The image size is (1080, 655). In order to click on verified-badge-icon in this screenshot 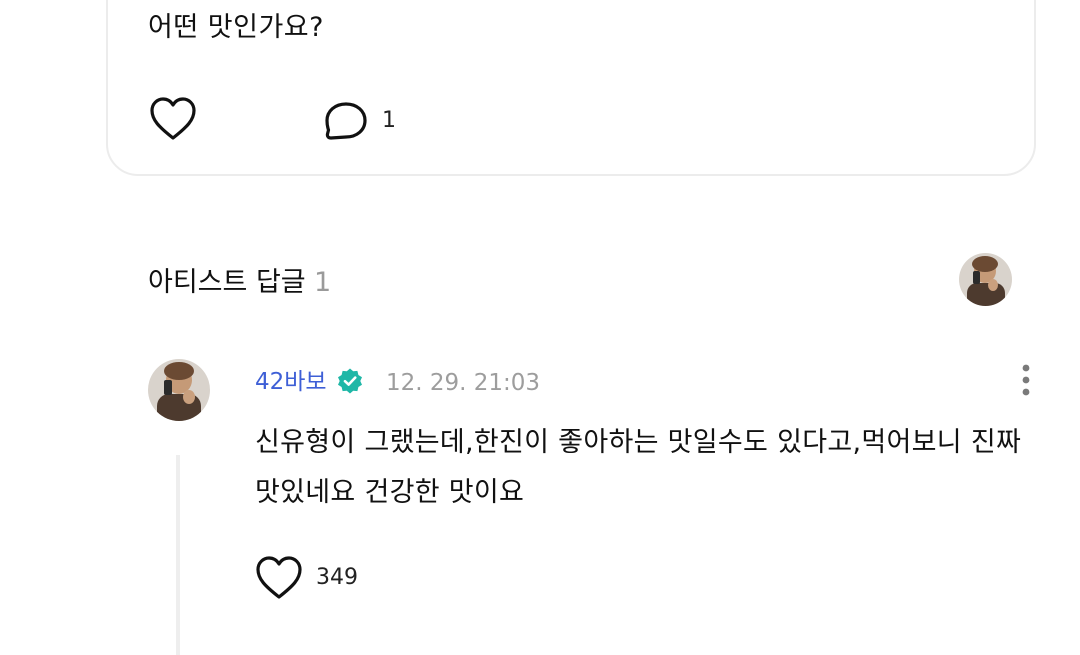, I will do `click(350, 381)`.